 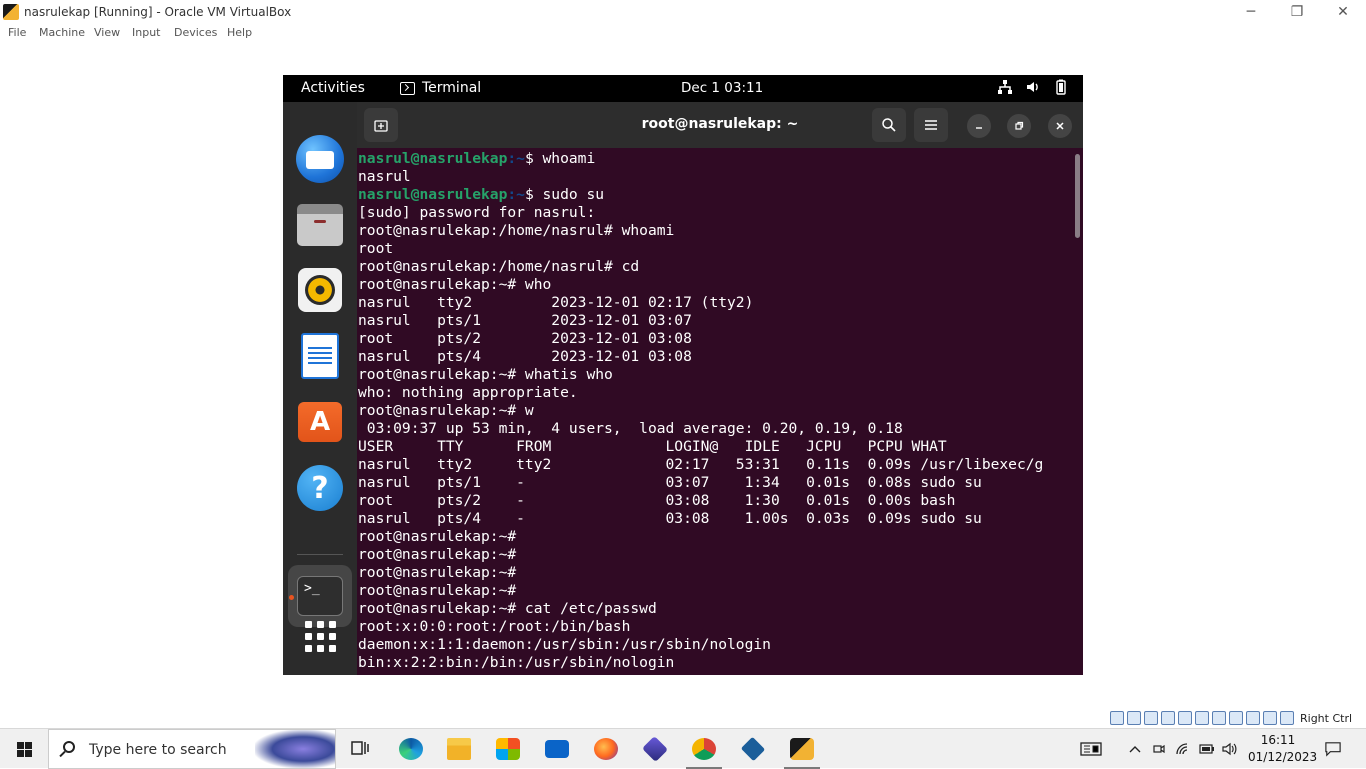 I want to click on taskbar-search: Type here to search, so click(x=192, y=749).